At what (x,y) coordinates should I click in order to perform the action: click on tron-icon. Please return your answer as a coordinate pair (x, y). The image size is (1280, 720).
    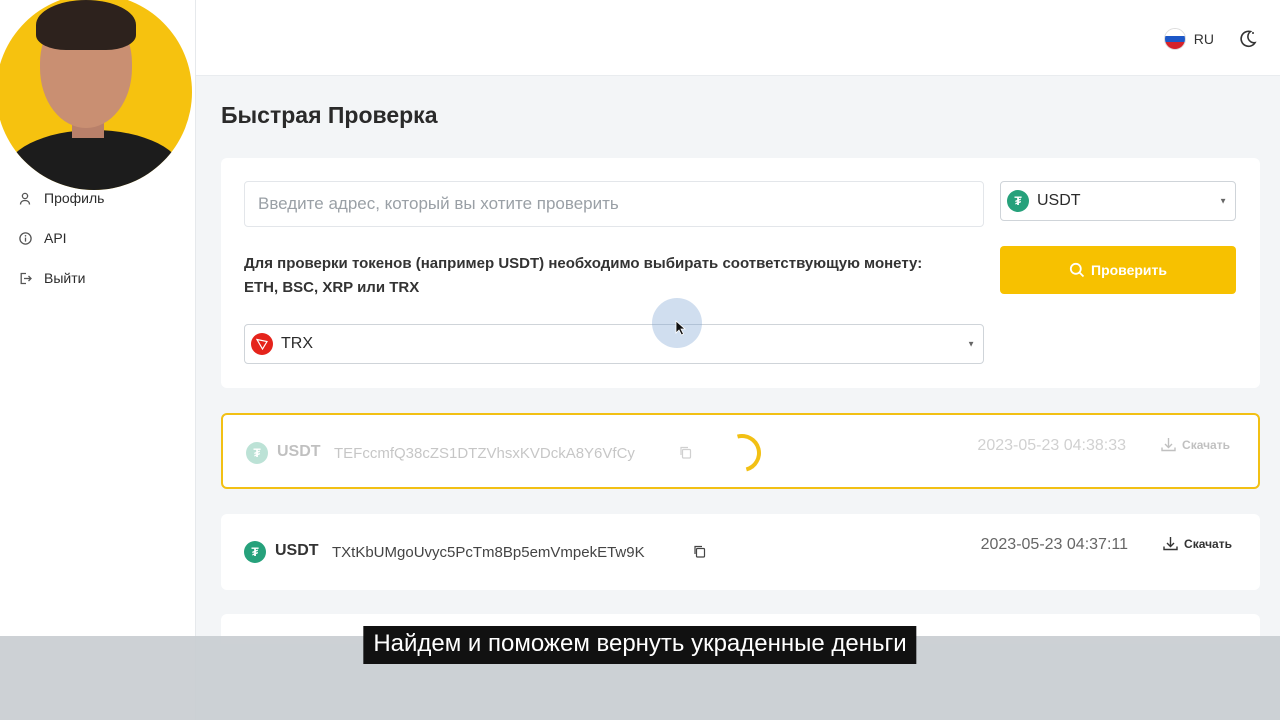
    Looking at the image, I should click on (262, 344).